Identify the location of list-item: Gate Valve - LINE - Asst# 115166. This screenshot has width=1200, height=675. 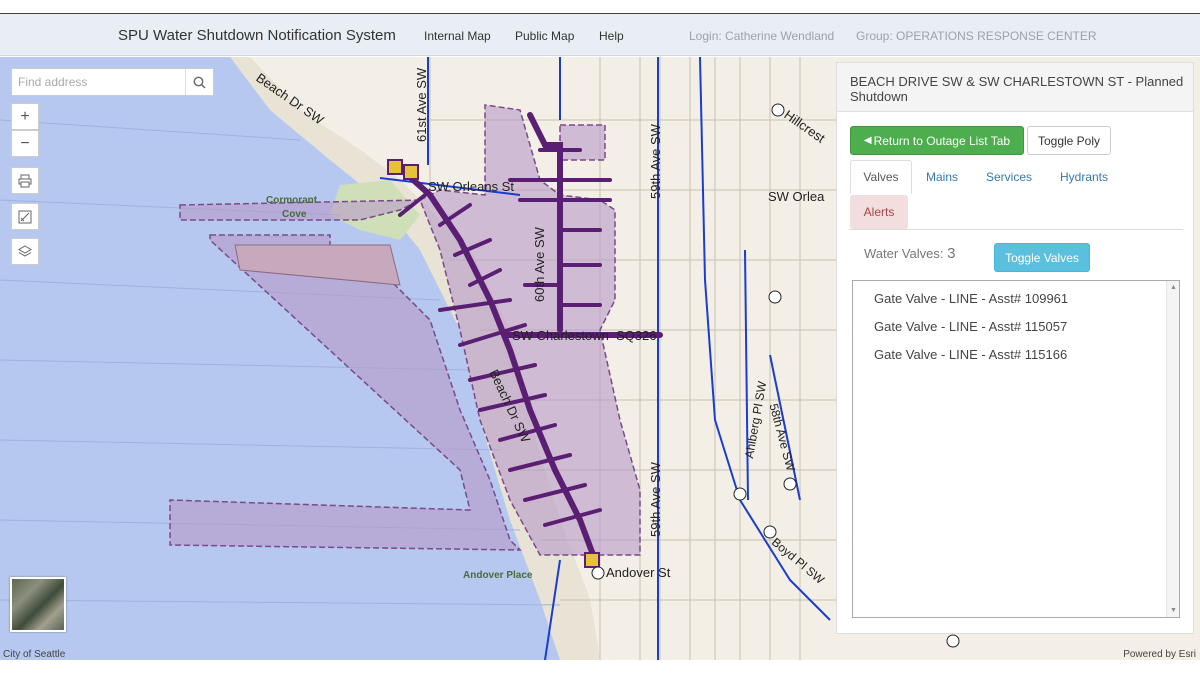
(970, 354).